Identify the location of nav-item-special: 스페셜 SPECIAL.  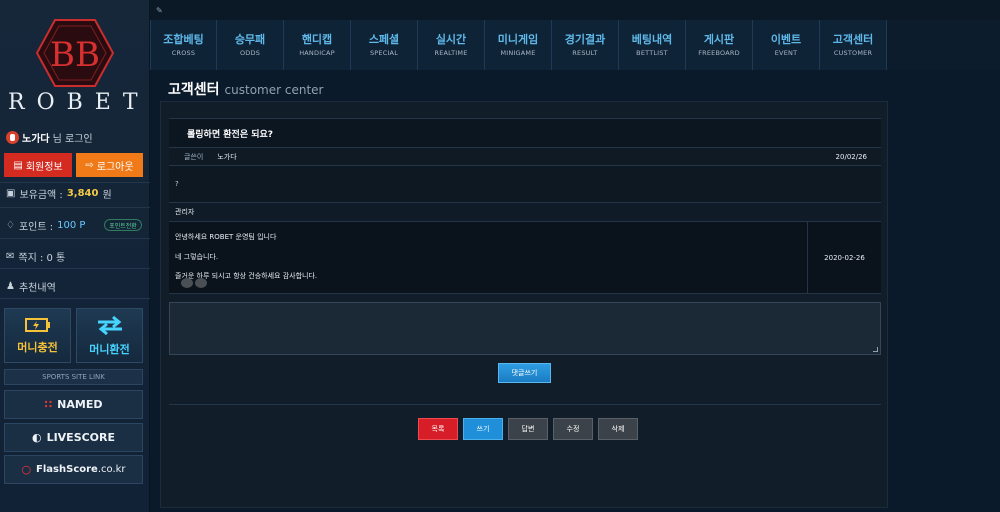
(384, 45).